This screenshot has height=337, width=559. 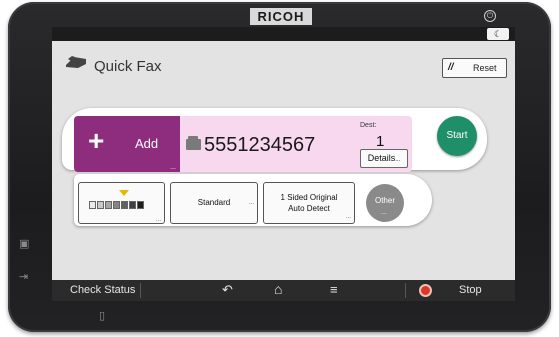 What do you see at coordinates (470, 290) in the screenshot?
I see `stop-button: Stop` at bounding box center [470, 290].